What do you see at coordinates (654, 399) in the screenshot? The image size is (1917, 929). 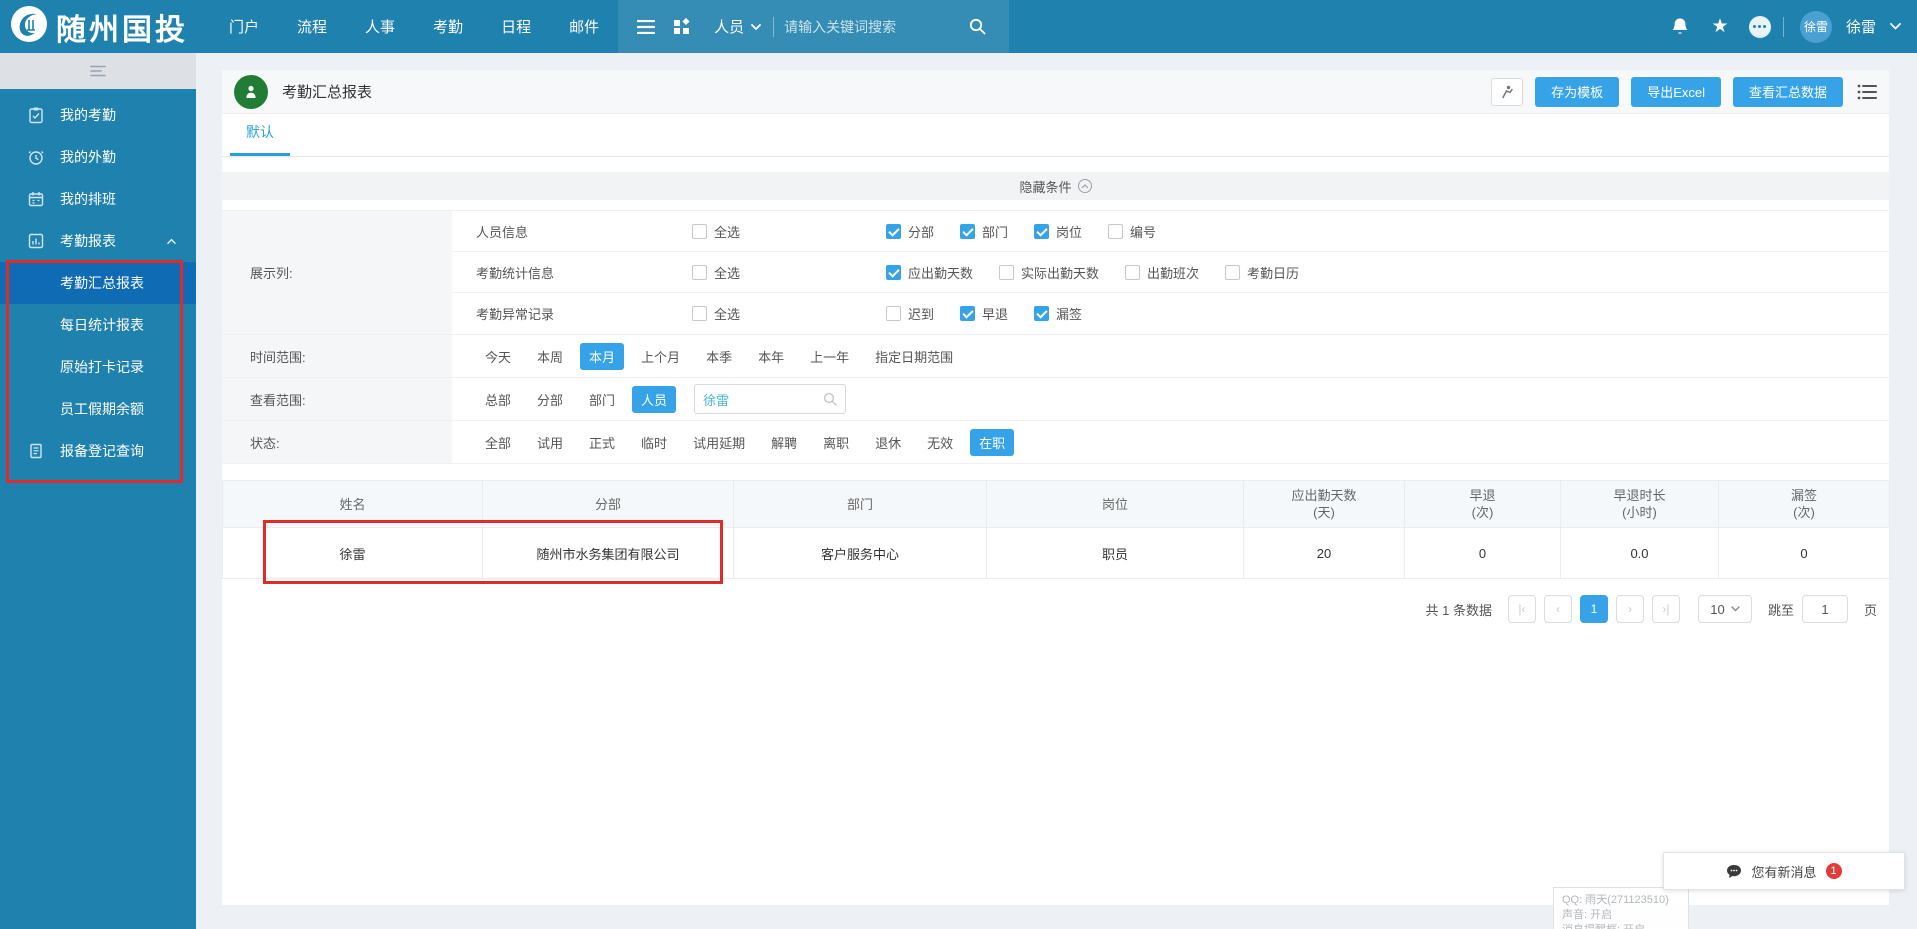 I see `view-option-active: 人员` at bounding box center [654, 399].